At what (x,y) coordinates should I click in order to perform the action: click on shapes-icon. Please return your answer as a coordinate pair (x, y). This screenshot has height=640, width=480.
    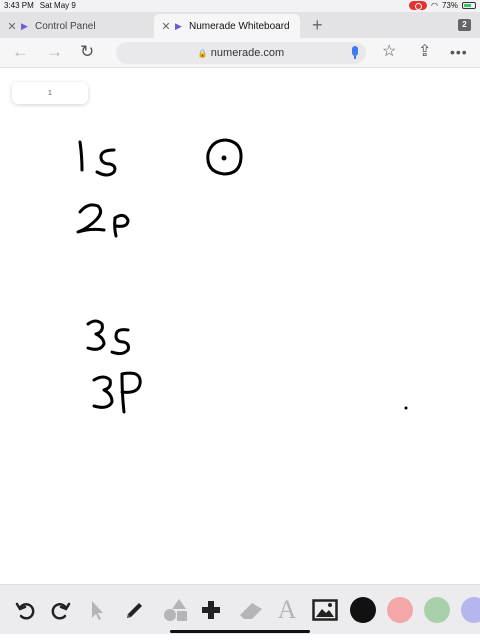
    Looking at the image, I should click on (175, 610).